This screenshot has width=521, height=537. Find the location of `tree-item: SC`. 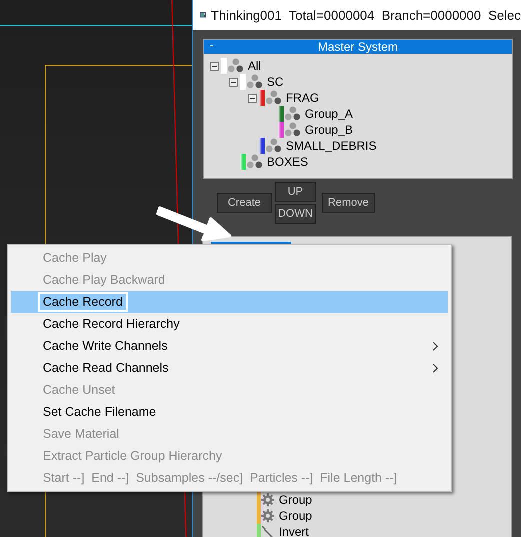

tree-item: SC is located at coordinates (275, 82).